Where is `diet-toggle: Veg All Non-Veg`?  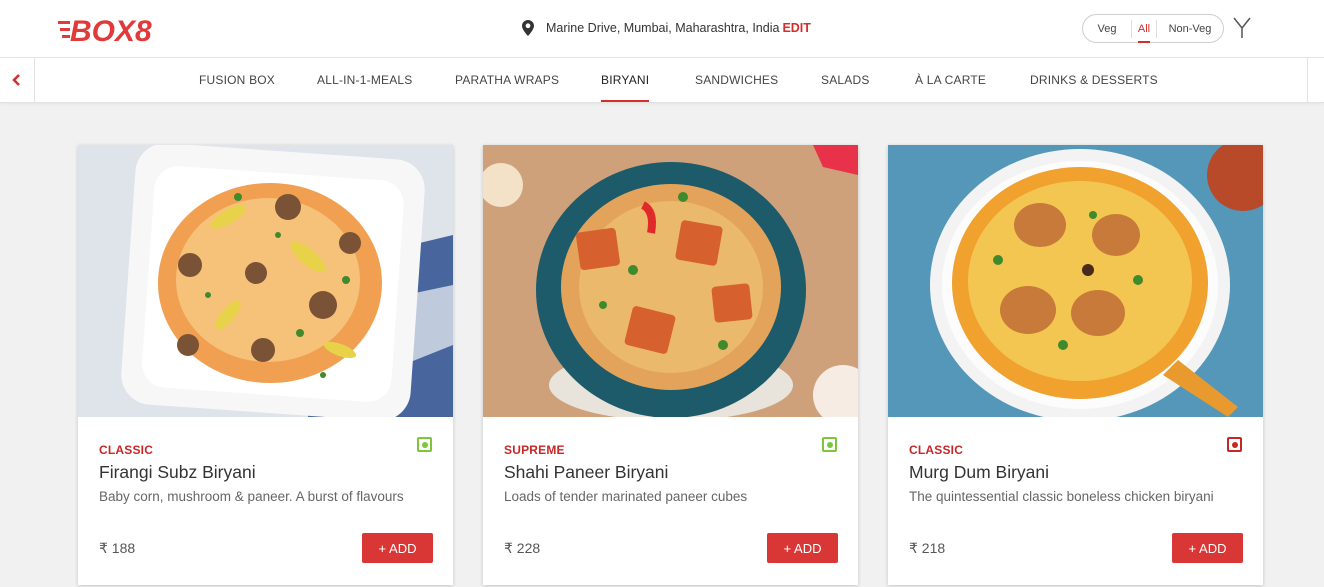
diet-toggle: Veg All Non-Veg is located at coordinates (1153, 28).